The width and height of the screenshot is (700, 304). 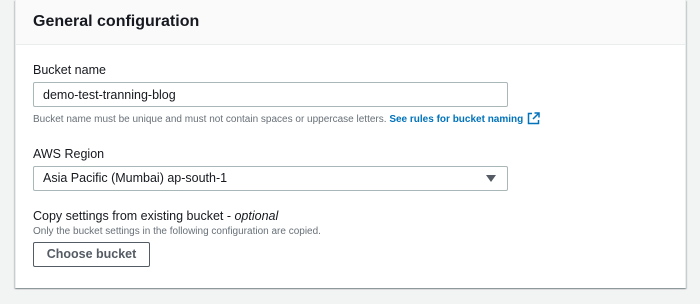 I want to click on panel-title: General configuration, so click(x=116, y=21).